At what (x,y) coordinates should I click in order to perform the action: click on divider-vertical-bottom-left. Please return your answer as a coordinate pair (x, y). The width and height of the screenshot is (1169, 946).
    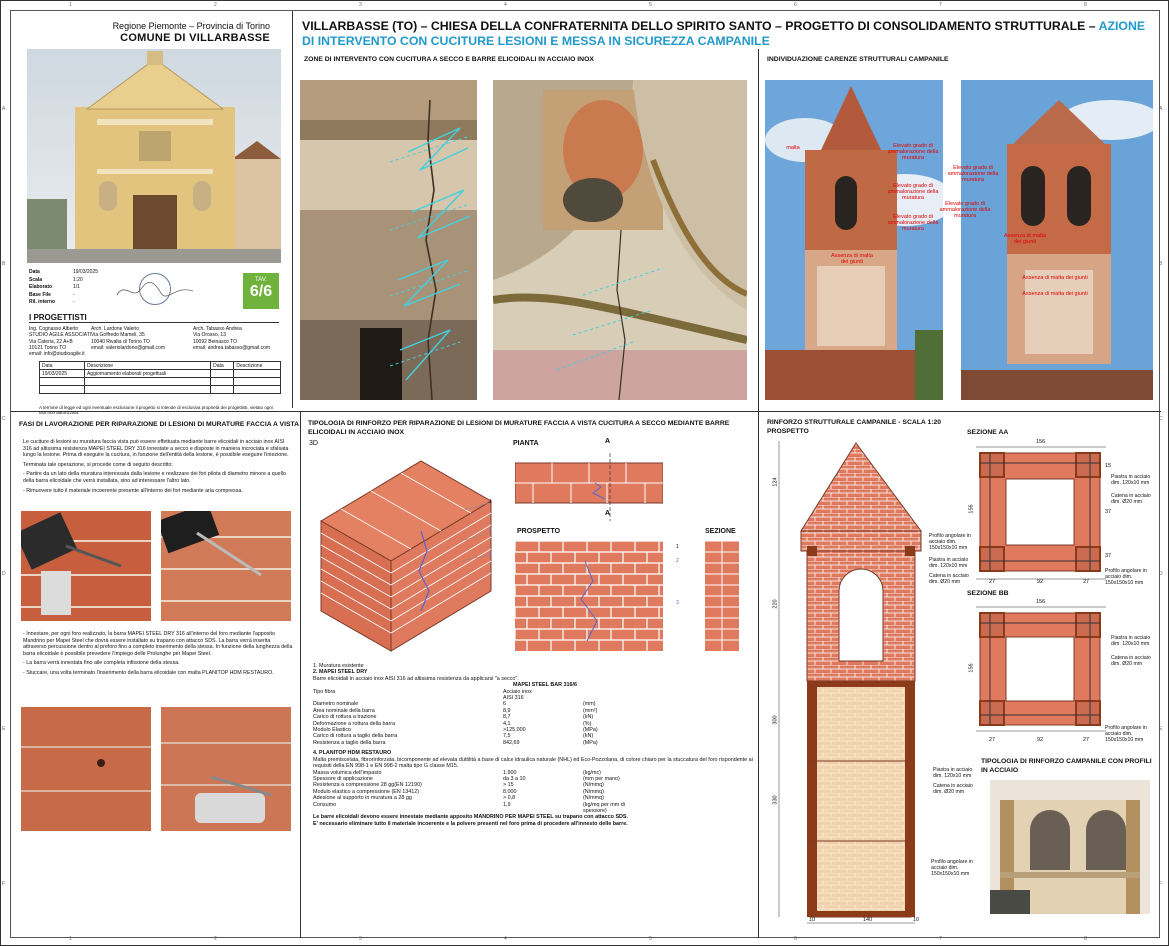
    Looking at the image, I should click on (300, 674).